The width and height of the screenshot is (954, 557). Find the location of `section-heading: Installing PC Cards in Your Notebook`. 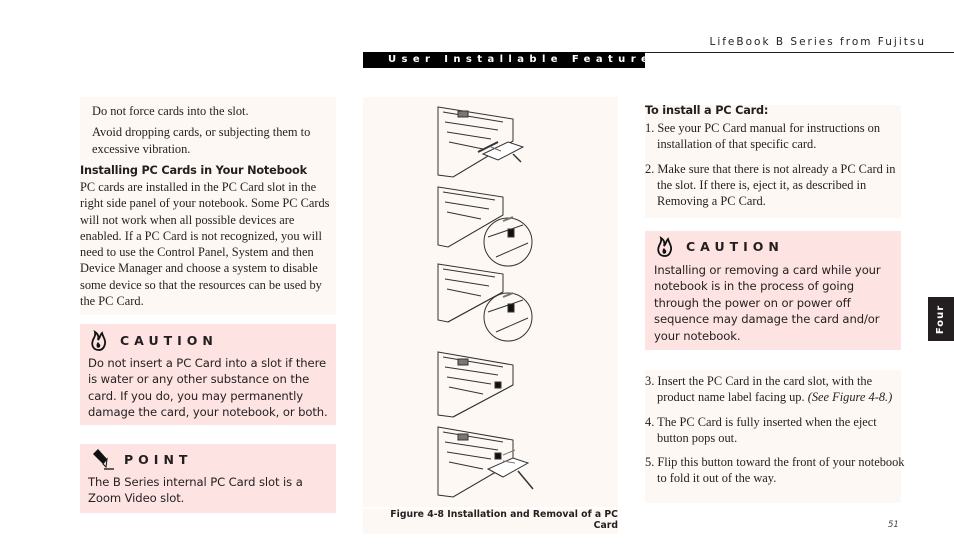

section-heading: Installing PC Cards in Your Notebook is located at coordinates (193, 170).